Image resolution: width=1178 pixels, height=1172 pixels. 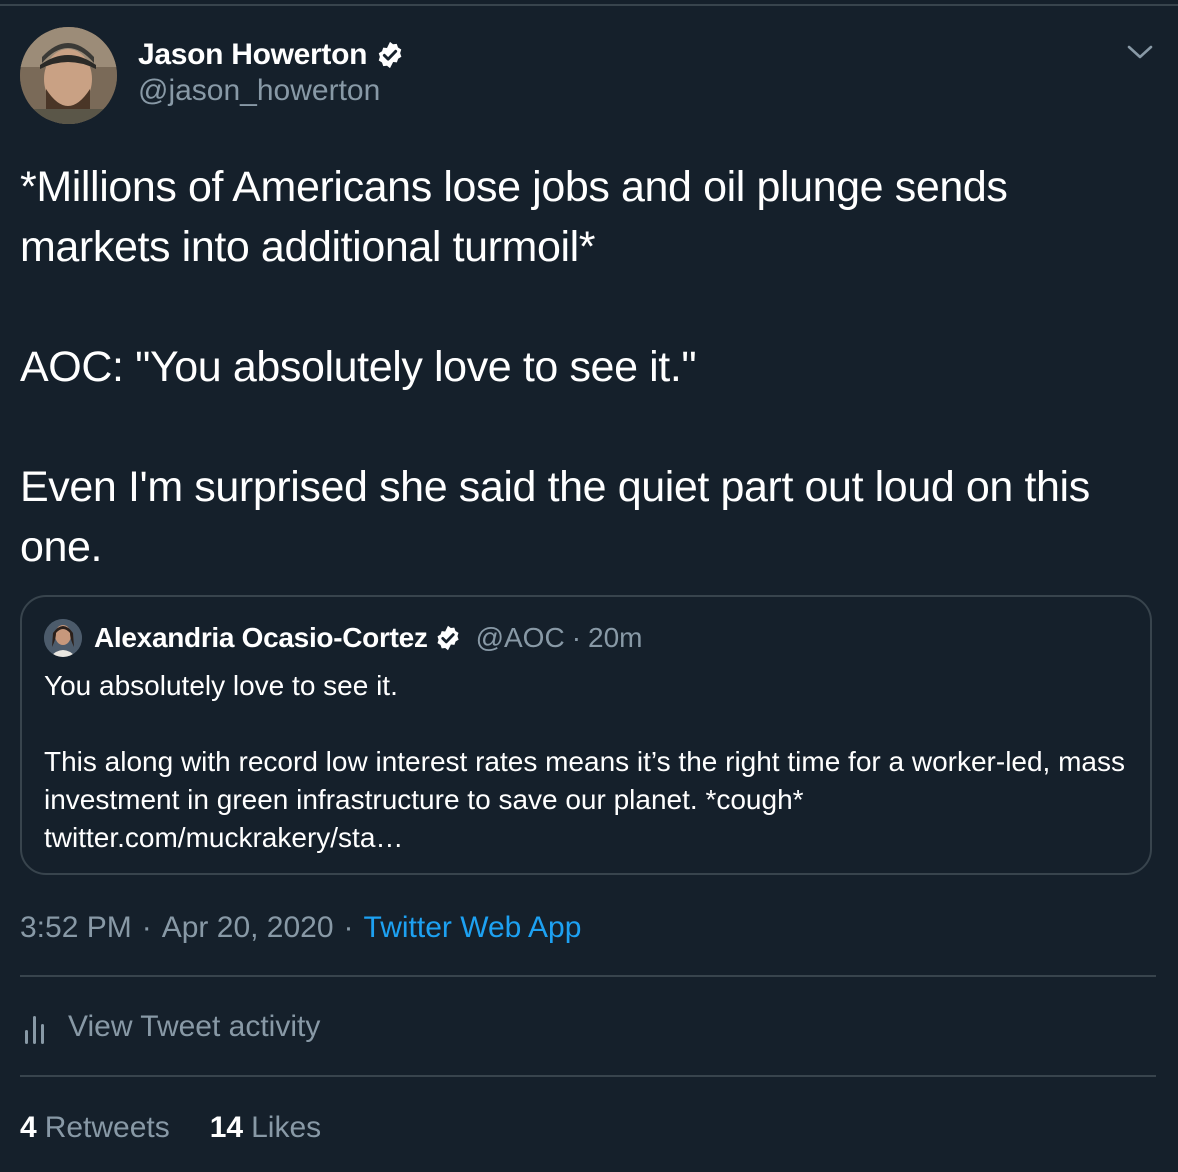 What do you see at coordinates (252, 55) in the screenshot?
I see `author-name: Jason Howerton` at bounding box center [252, 55].